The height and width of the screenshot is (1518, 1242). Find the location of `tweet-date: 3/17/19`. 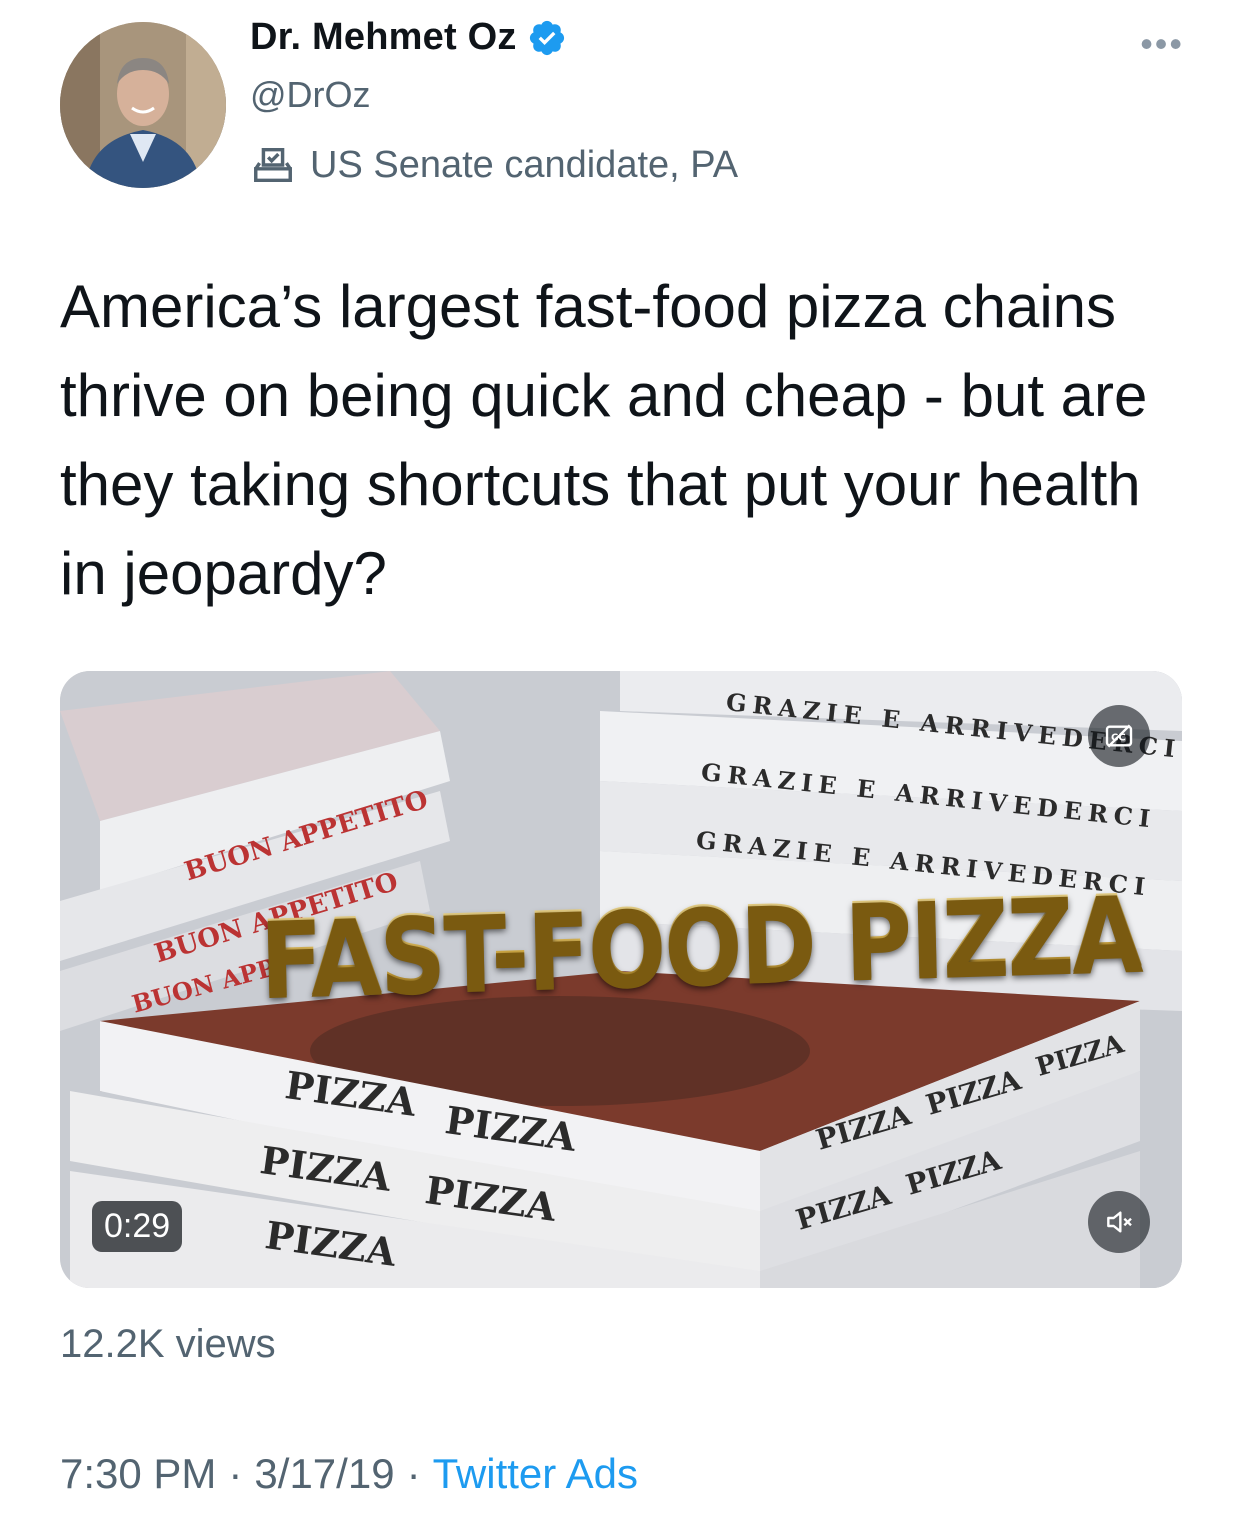

tweet-date: 3/17/19 is located at coordinates (324, 1474).